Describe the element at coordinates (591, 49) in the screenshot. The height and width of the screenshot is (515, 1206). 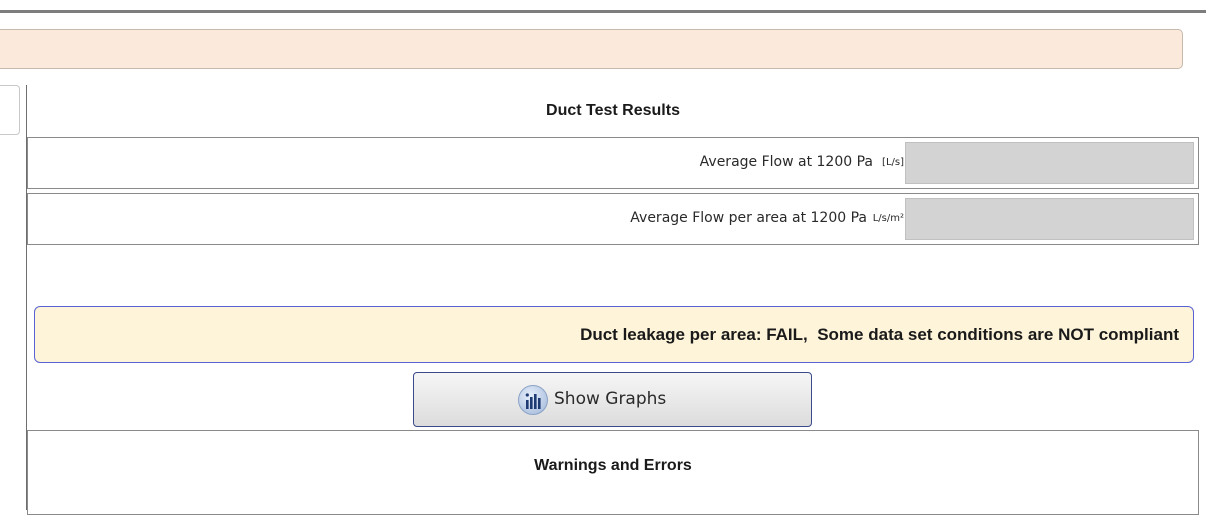
I see `status-bar` at that location.